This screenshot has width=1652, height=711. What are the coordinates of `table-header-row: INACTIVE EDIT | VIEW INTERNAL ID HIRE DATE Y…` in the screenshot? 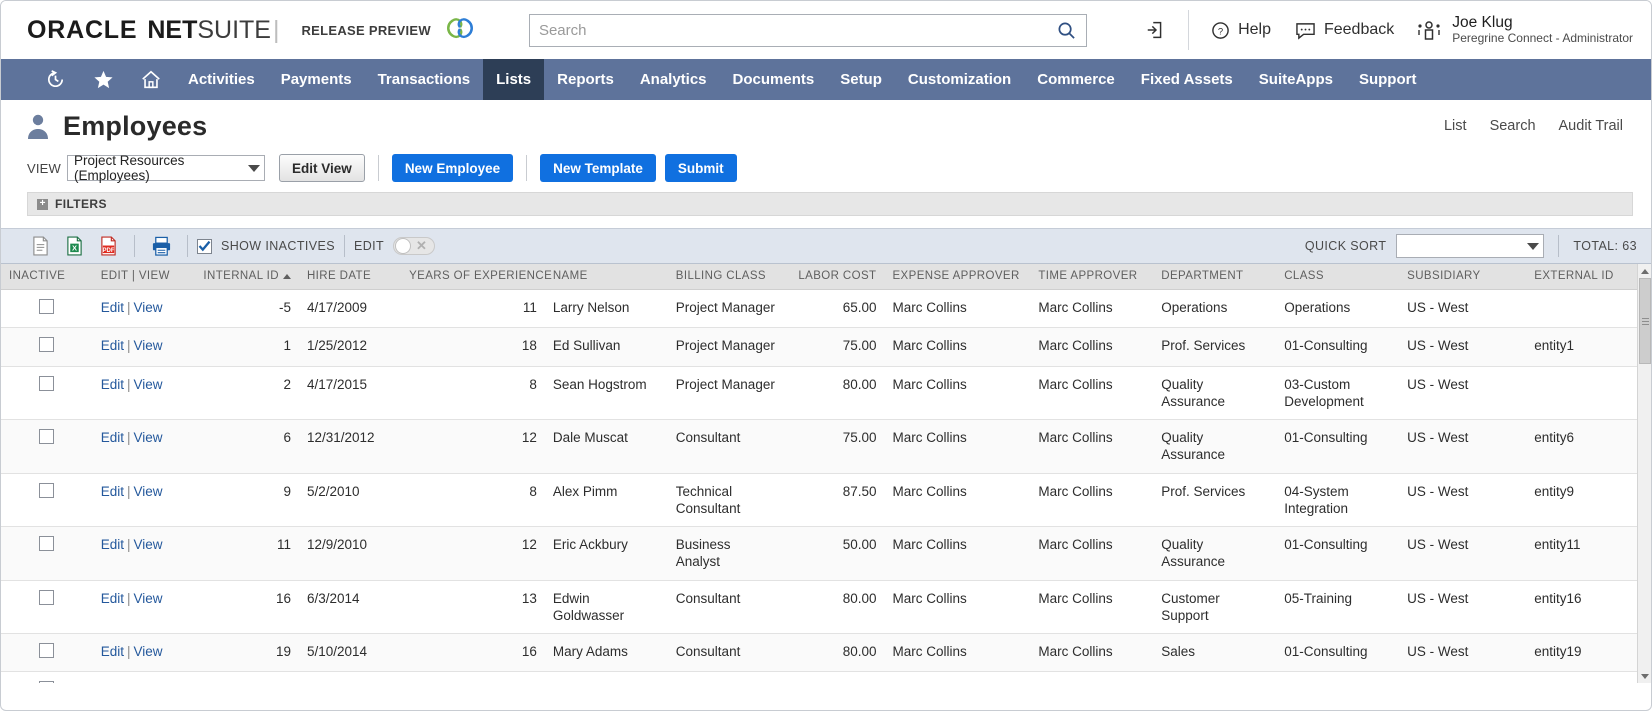 It's located at (821, 277).